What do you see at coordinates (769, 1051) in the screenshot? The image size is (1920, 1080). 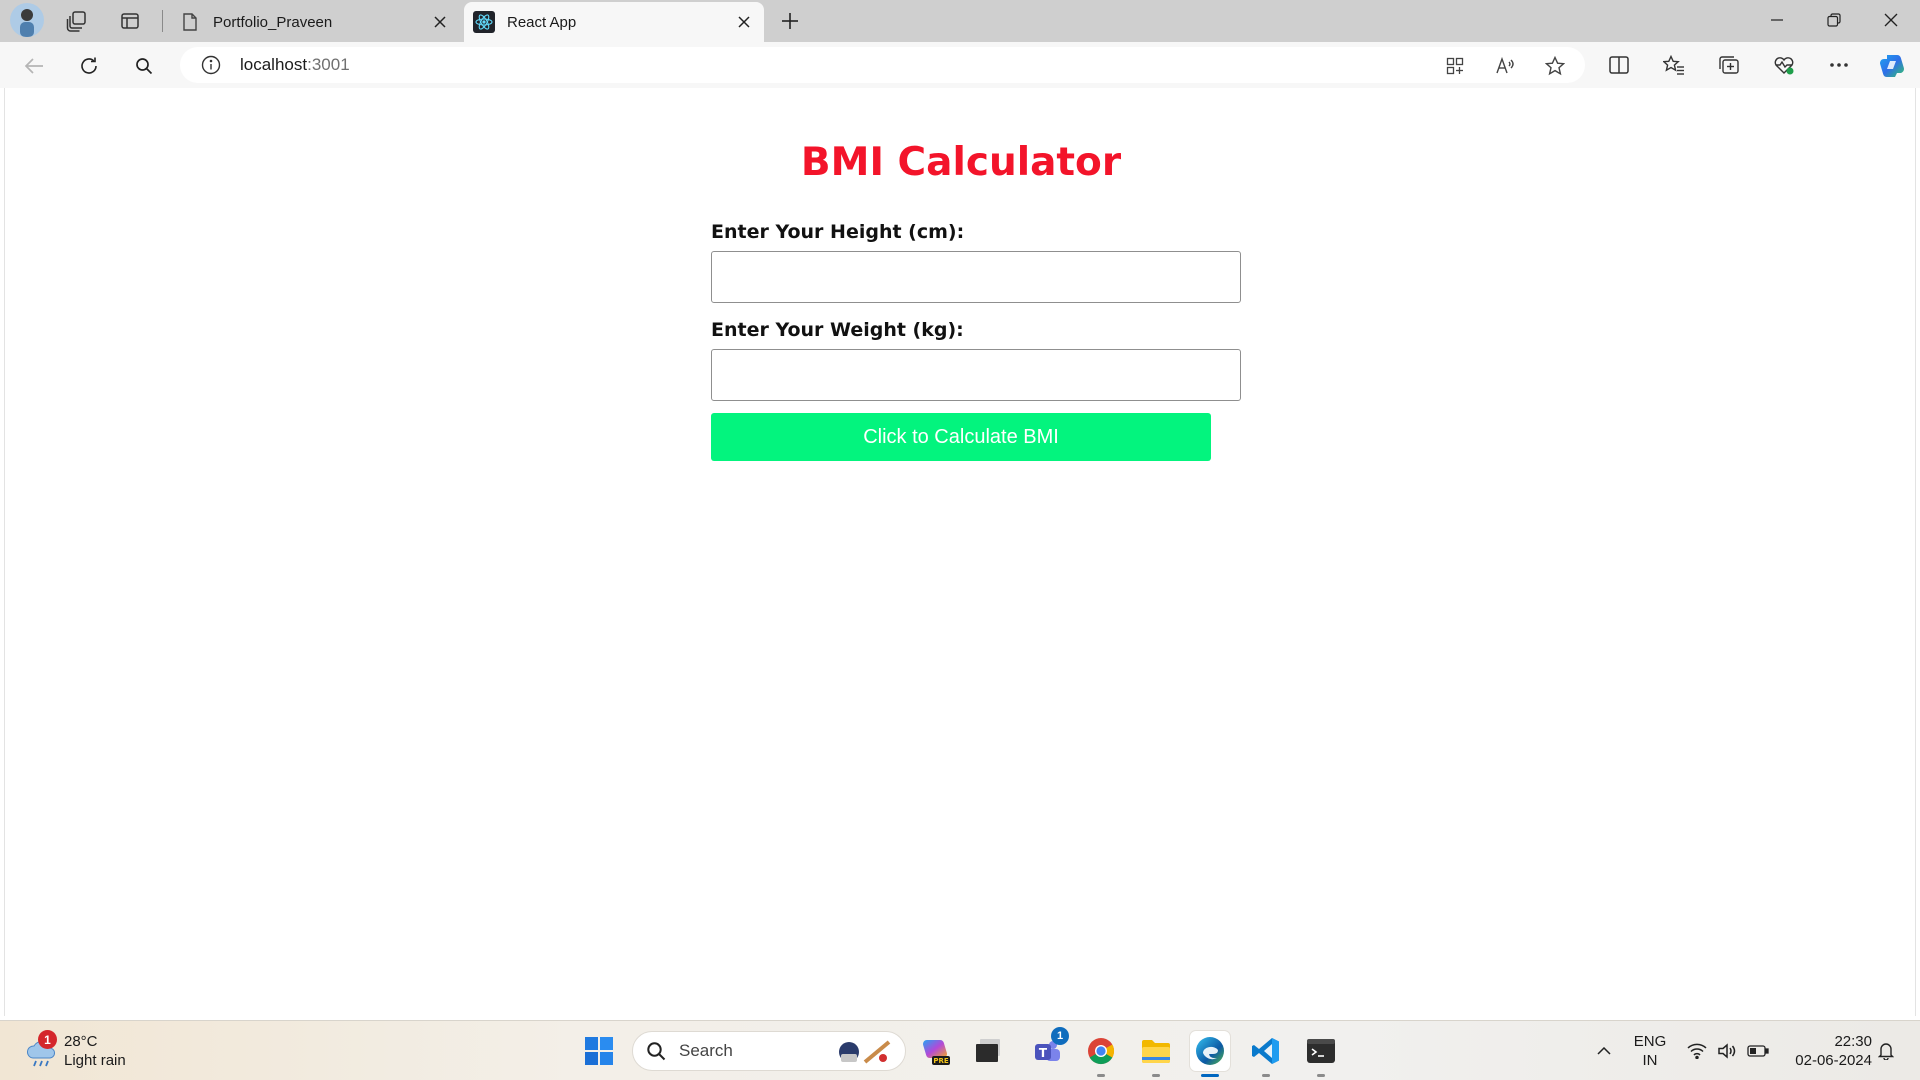 I see `taskbar-search: Search` at bounding box center [769, 1051].